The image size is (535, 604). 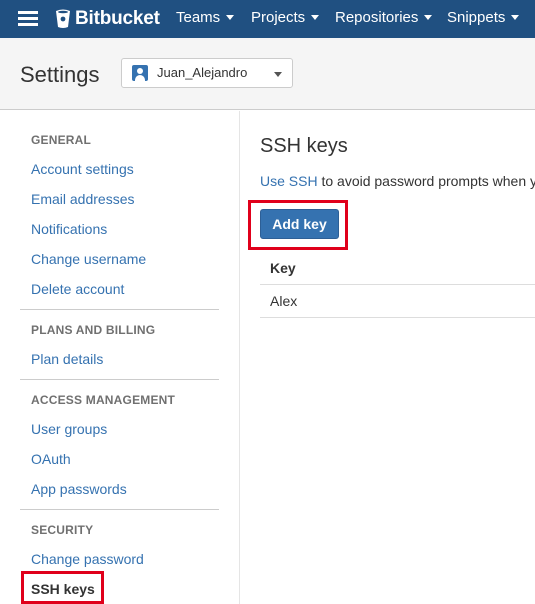 I want to click on settings-header: Settings Juan_Alejandro, so click(x=267, y=74).